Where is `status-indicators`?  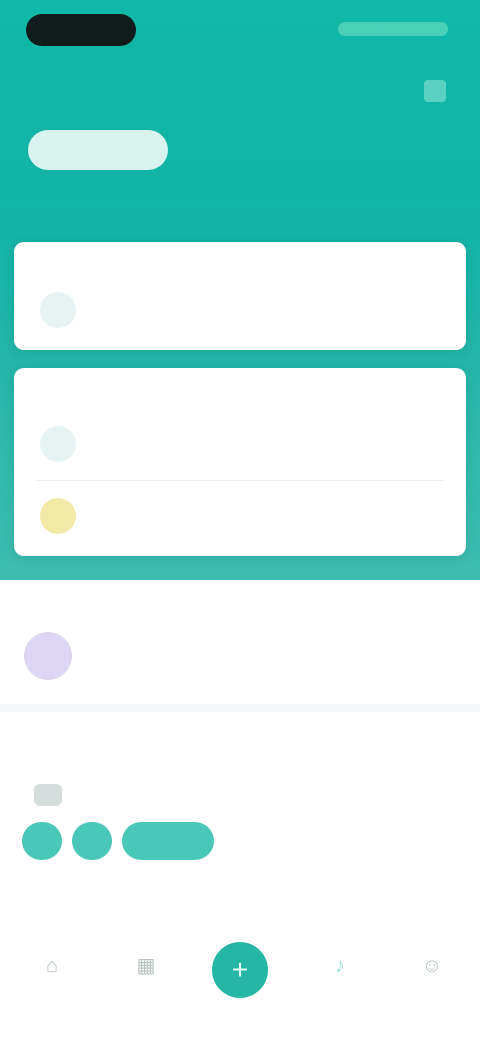
status-indicators is located at coordinates (393, 29).